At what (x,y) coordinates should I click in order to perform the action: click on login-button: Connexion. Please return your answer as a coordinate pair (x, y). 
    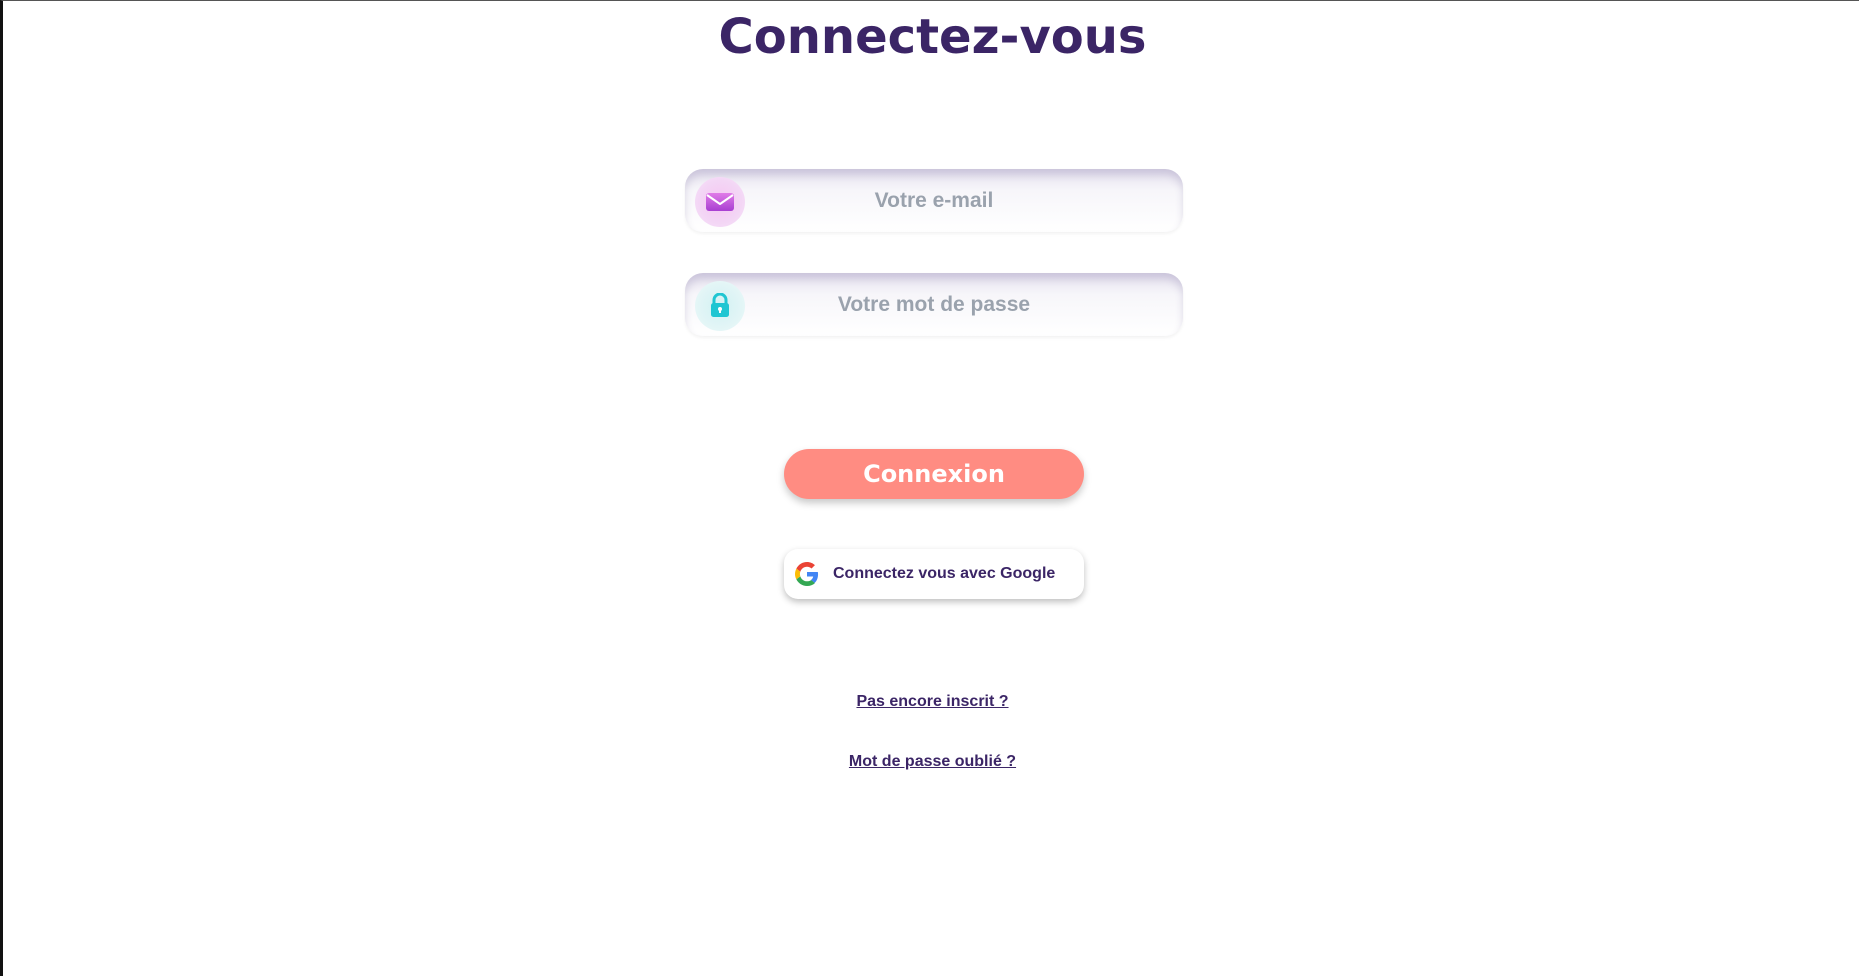
    Looking at the image, I should click on (934, 474).